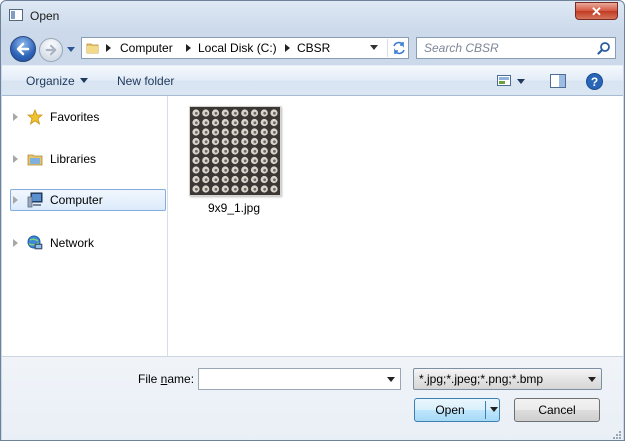 Image resolution: width=625 pixels, height=441 pixels. Describe the element at coordinates (145, 81) in the screenshot. I see `new-folder-button: New folder` at that location.